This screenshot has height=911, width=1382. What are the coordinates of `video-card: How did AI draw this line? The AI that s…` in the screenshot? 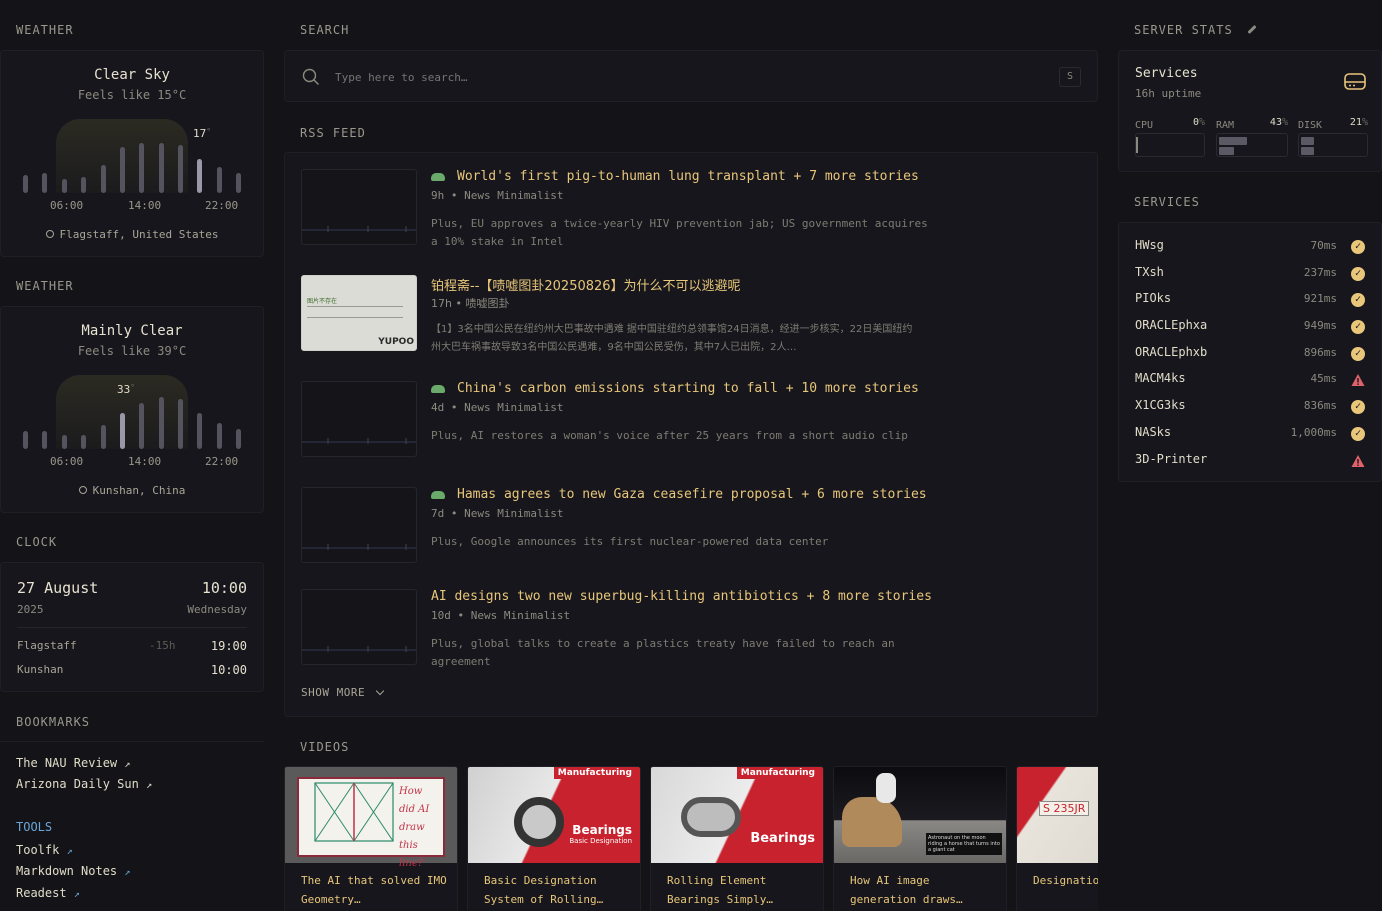 It's located at (371, 838).